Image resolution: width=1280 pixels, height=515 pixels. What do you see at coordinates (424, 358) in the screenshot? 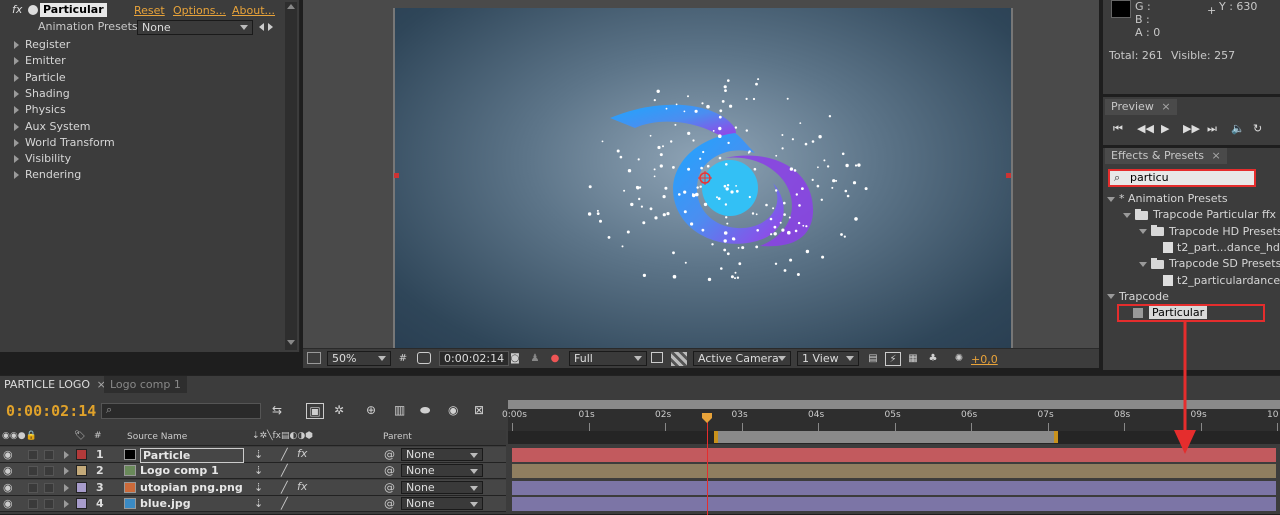
I see `mask-visibility-icon` at bounding box center [424, 358].